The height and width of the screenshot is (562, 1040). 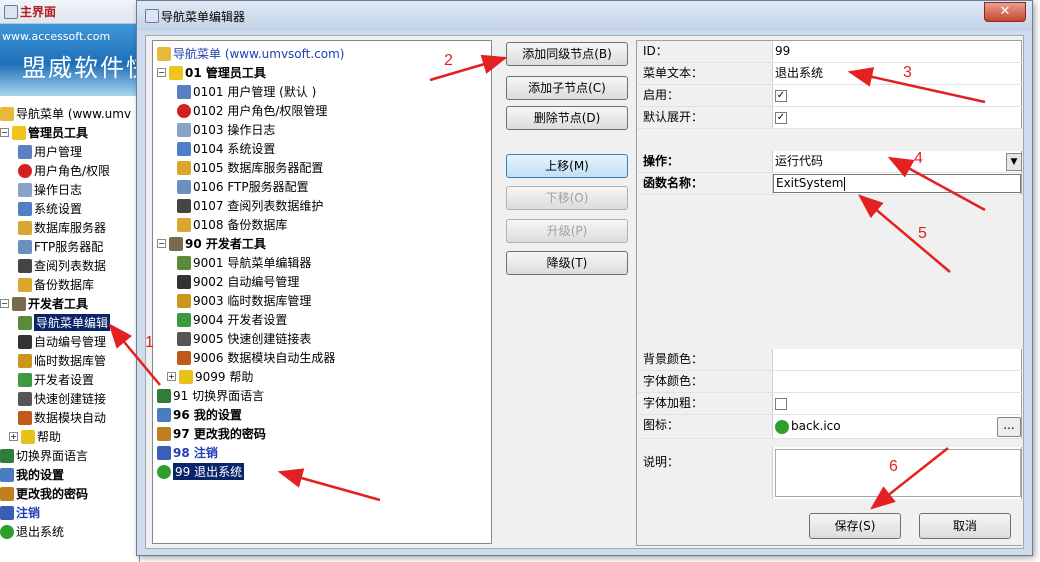 What do you see at coordinates (70, 132) in the screenshot?
I see `tree-node: − 管理员工具` at bounding box center [70, 132].